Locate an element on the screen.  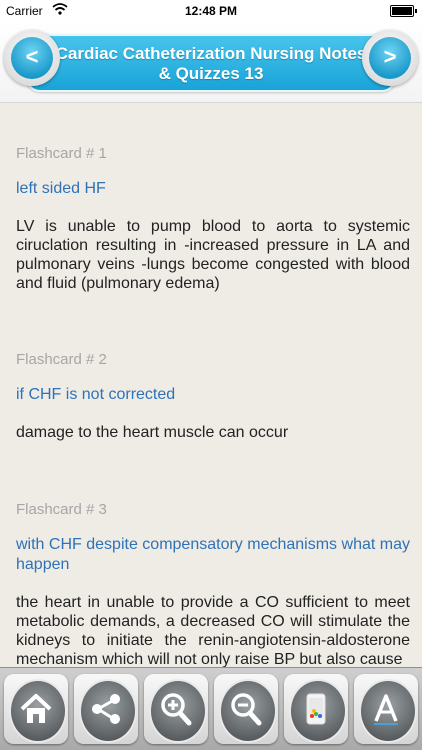
flashcard-number: Flashcard # 2 is located at coordinates (61, 359).